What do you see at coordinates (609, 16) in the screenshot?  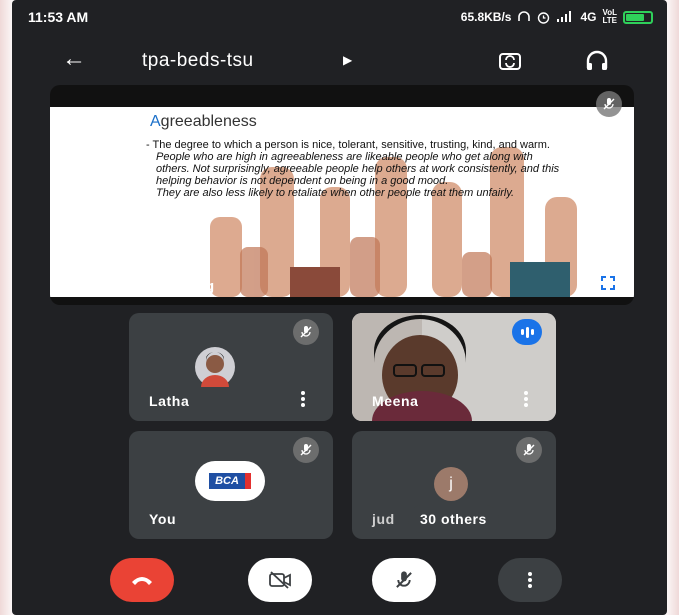 I see `volte-icon: VoL LTE` at bounding box center [609, 16].